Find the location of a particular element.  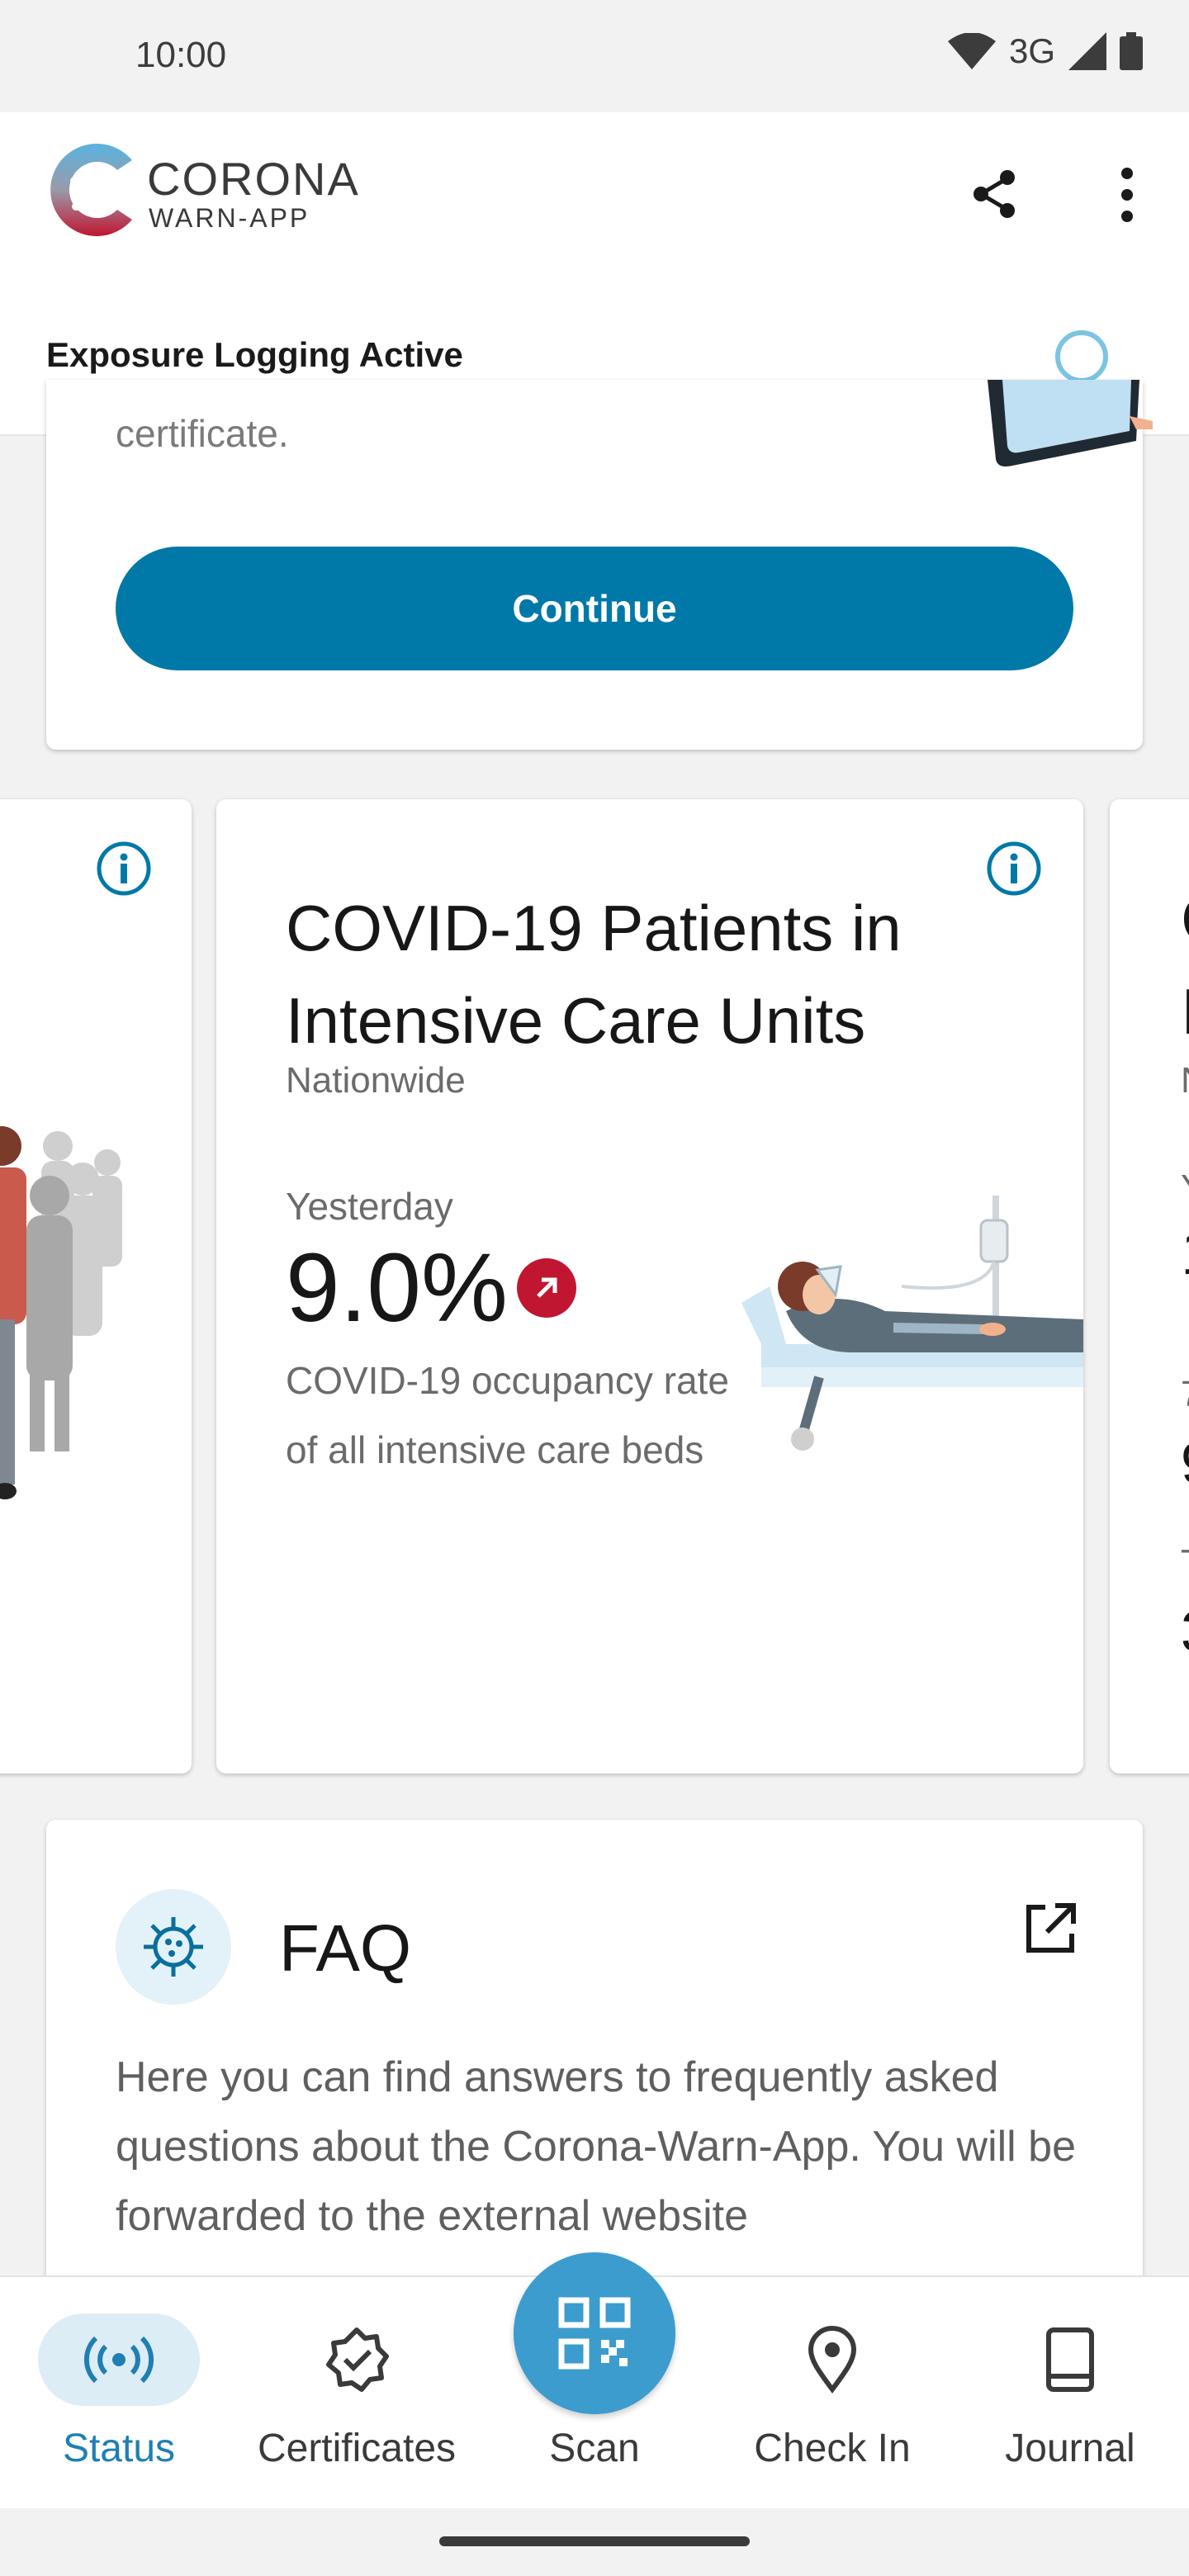

statistic-region: Nationwide is located at coordinates (376, 1080).